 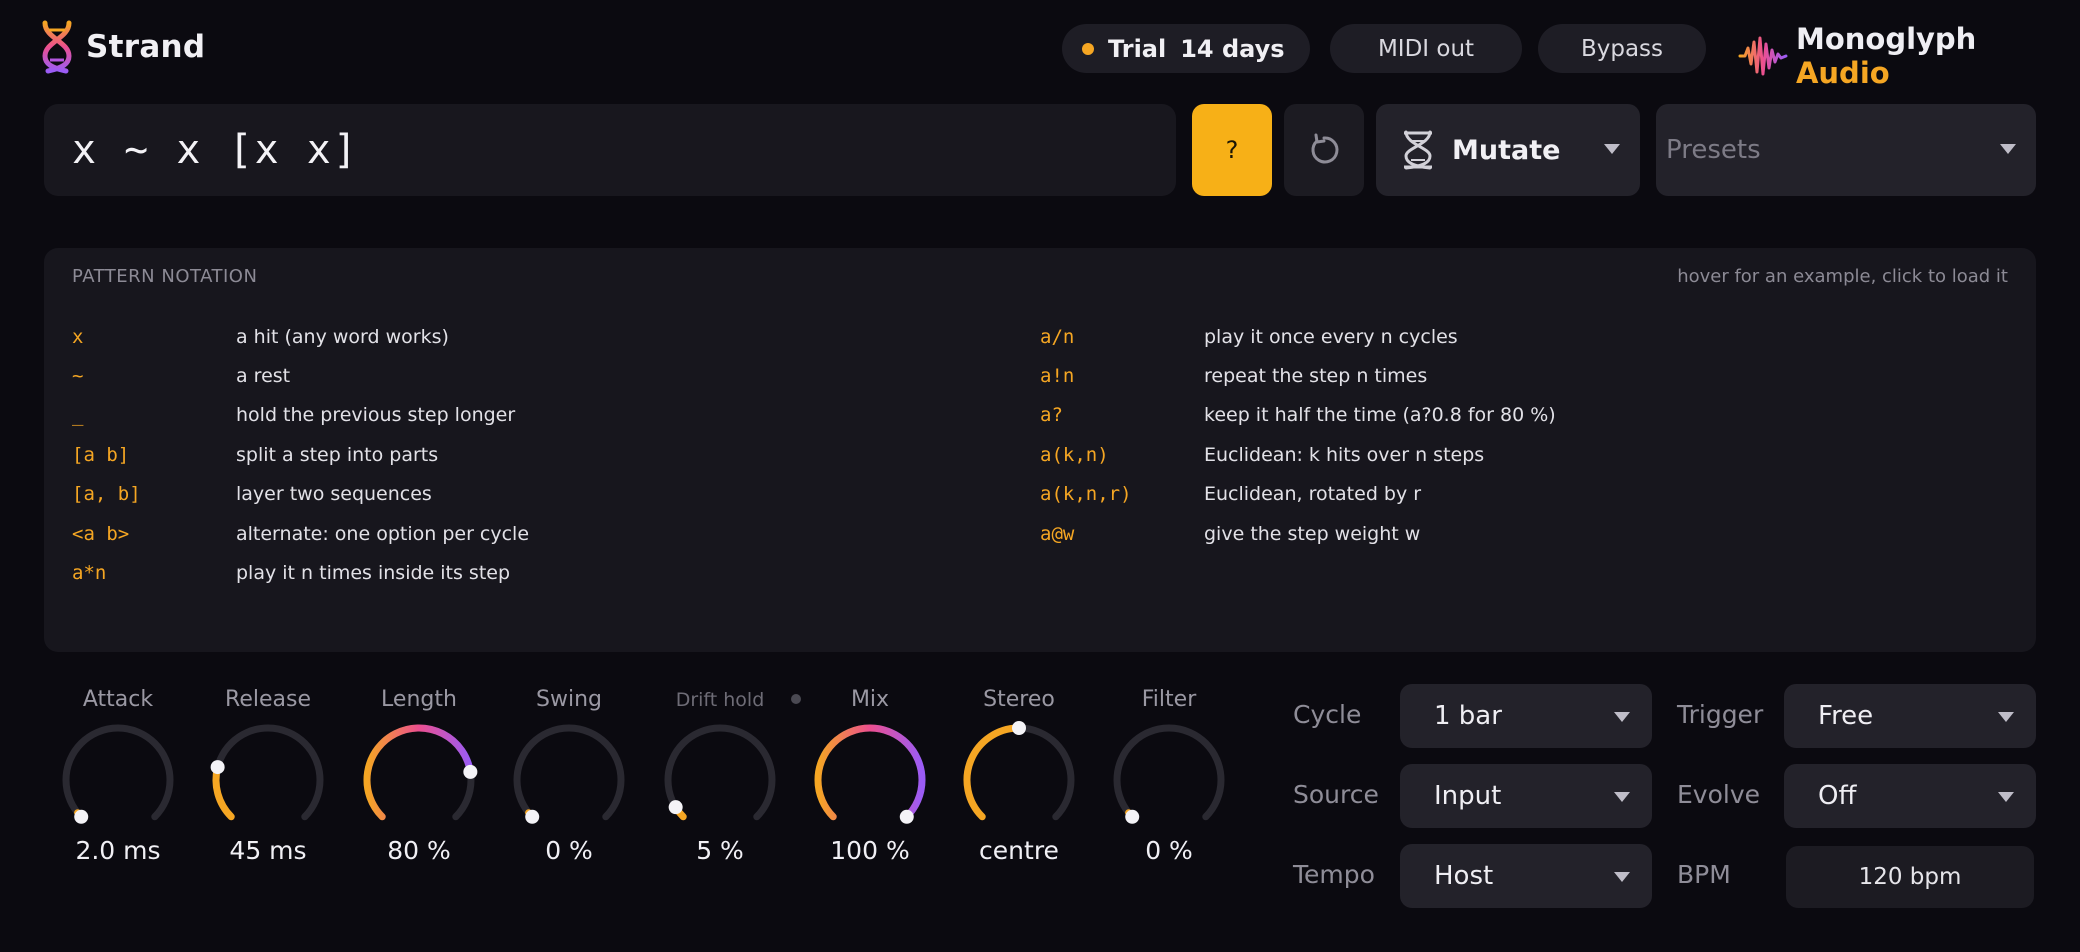 I want to click on knob-label: Swing, so click(x=569, y=699).